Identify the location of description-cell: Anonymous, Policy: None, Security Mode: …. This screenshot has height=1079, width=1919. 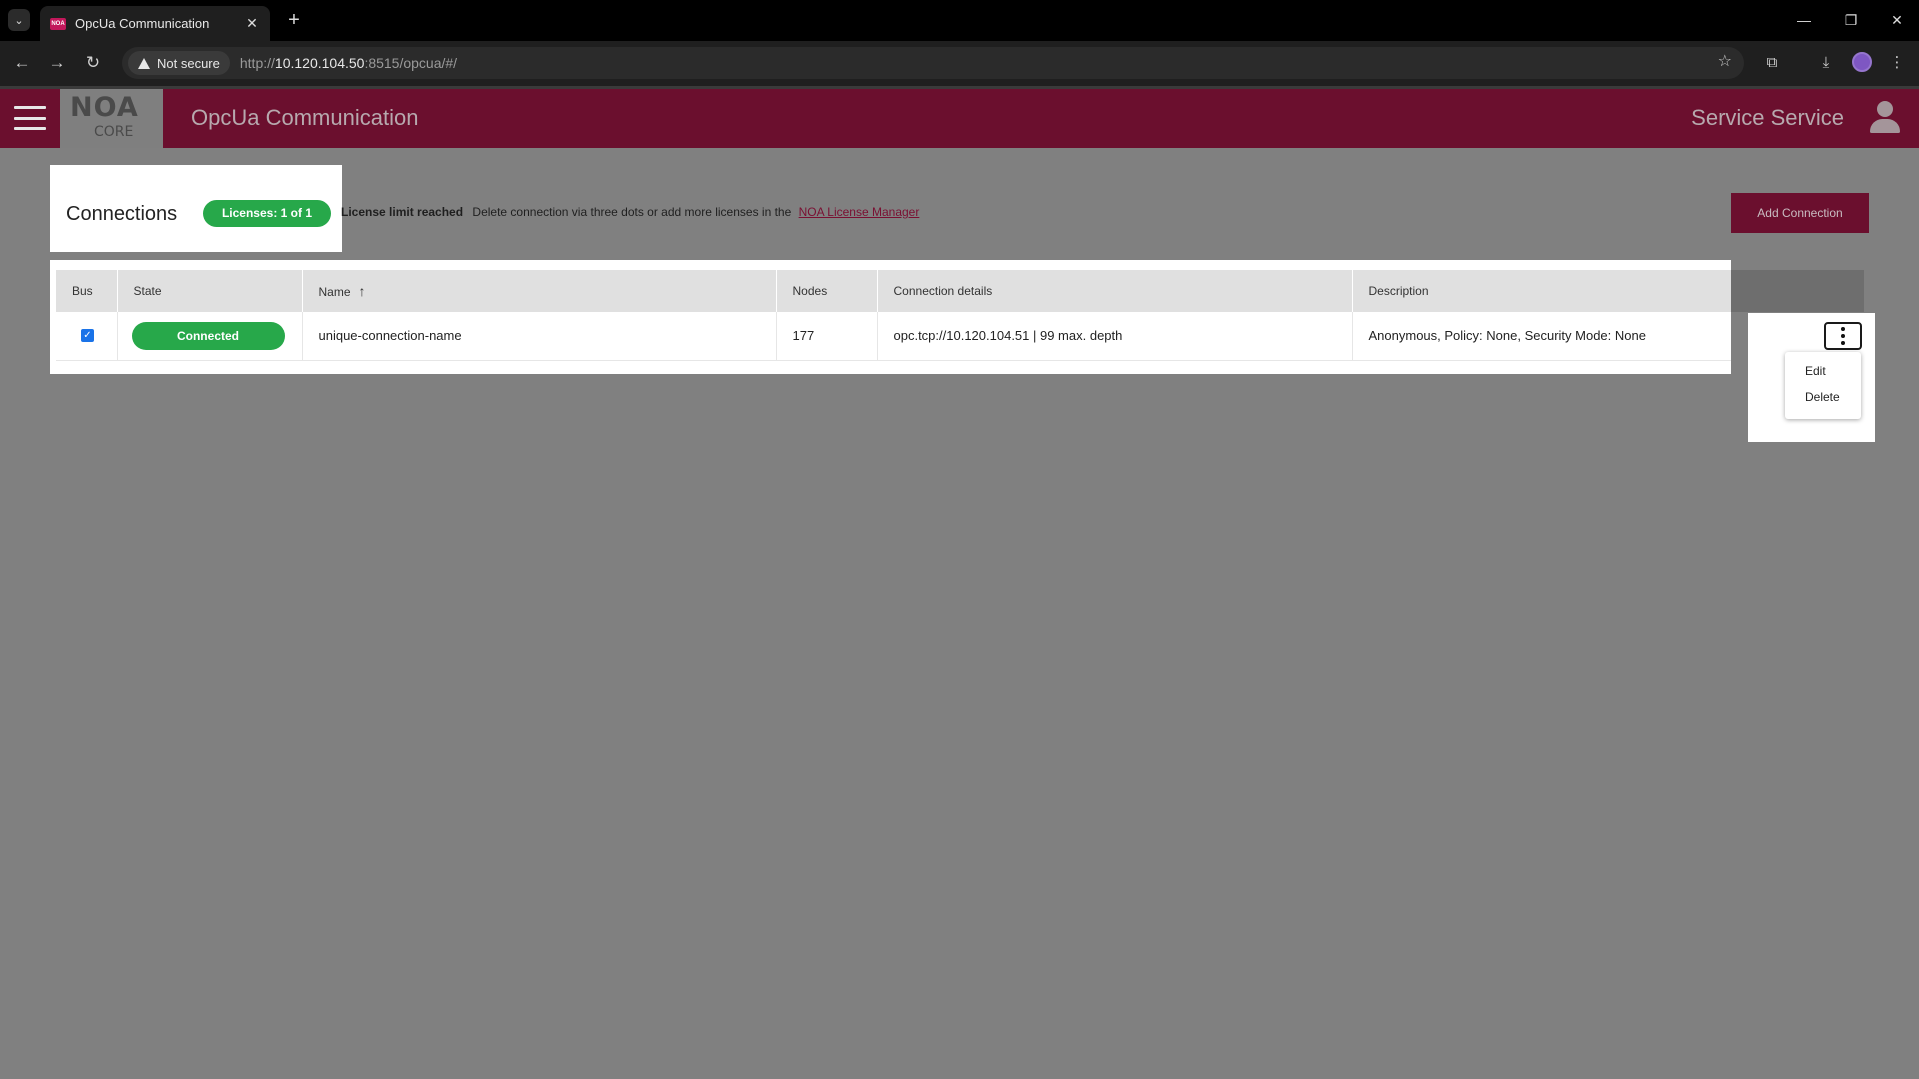
(1541, 336).